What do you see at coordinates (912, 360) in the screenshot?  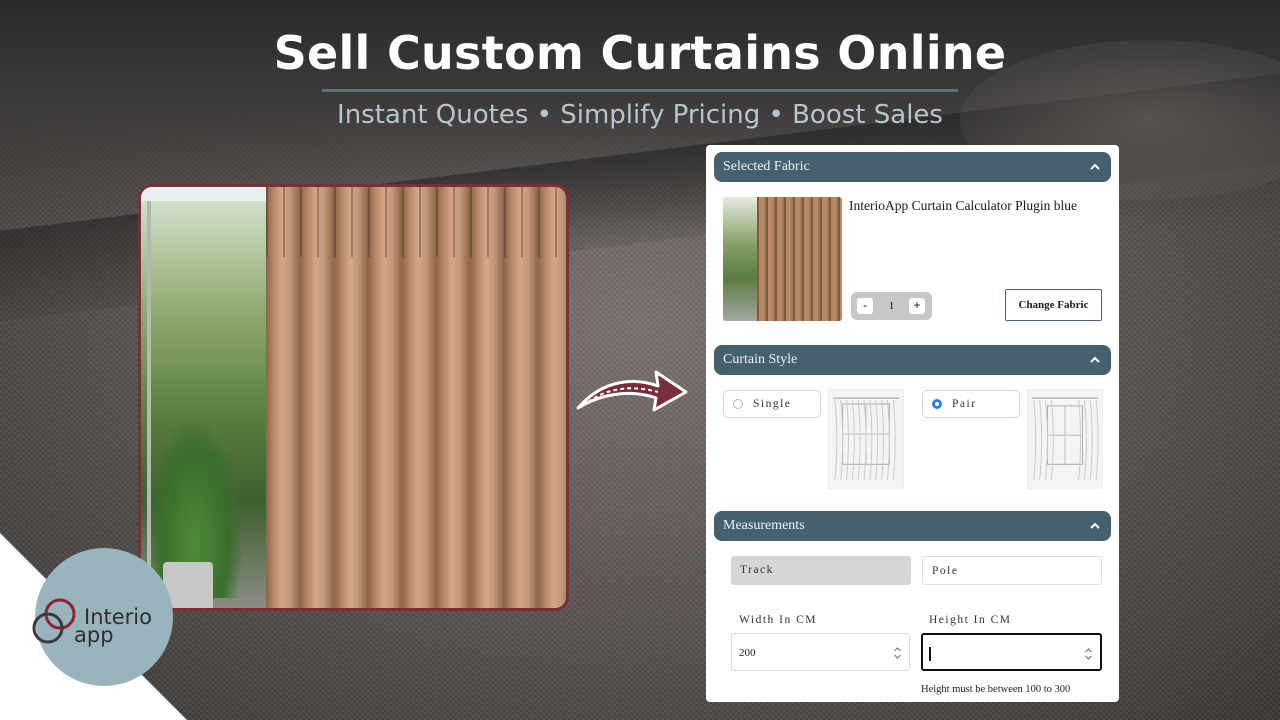 I see `curtain-style-header: Curtain Style` at bounding box center [912, 360].